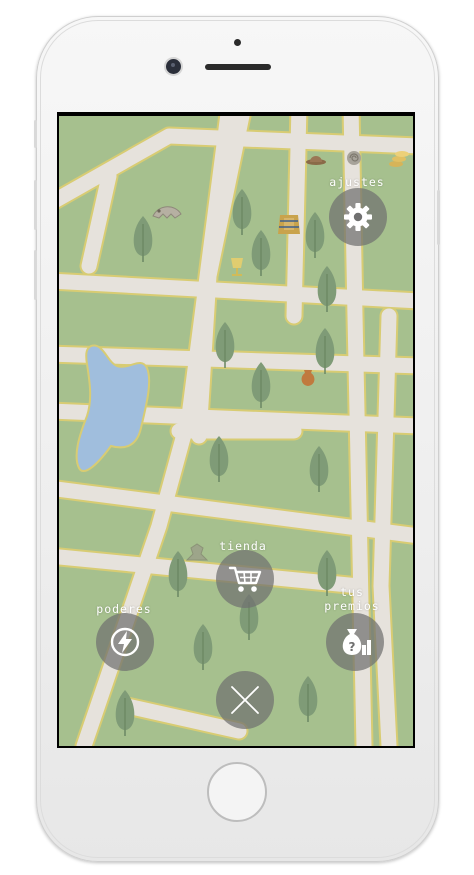  Describe the element at coordinates (35, 275) in the screenshot. I see `volume-down-button` at that location.